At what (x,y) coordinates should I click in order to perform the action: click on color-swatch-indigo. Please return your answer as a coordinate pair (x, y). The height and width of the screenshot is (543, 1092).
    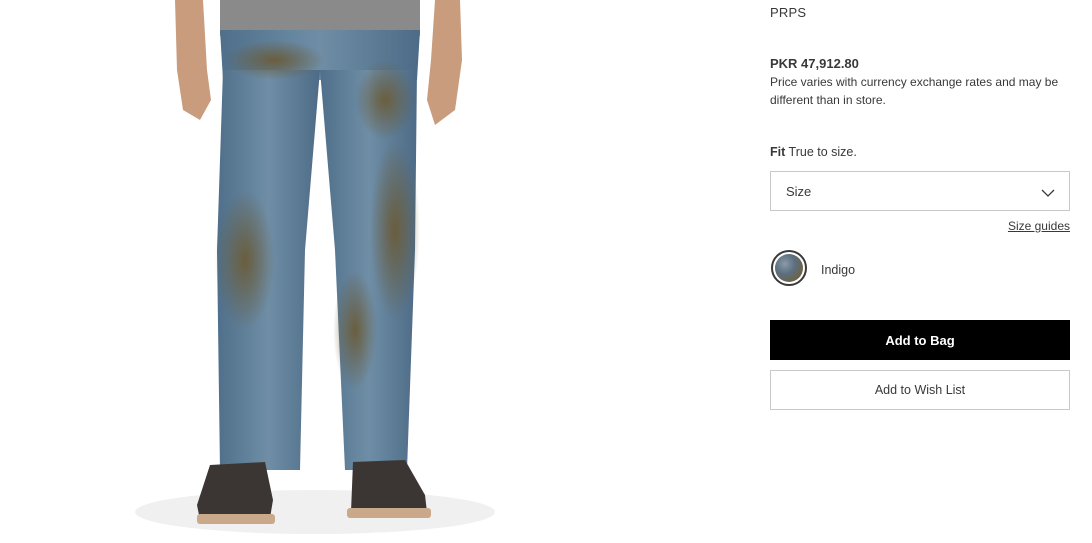
    Looking at the image, I should click on (789, 268).